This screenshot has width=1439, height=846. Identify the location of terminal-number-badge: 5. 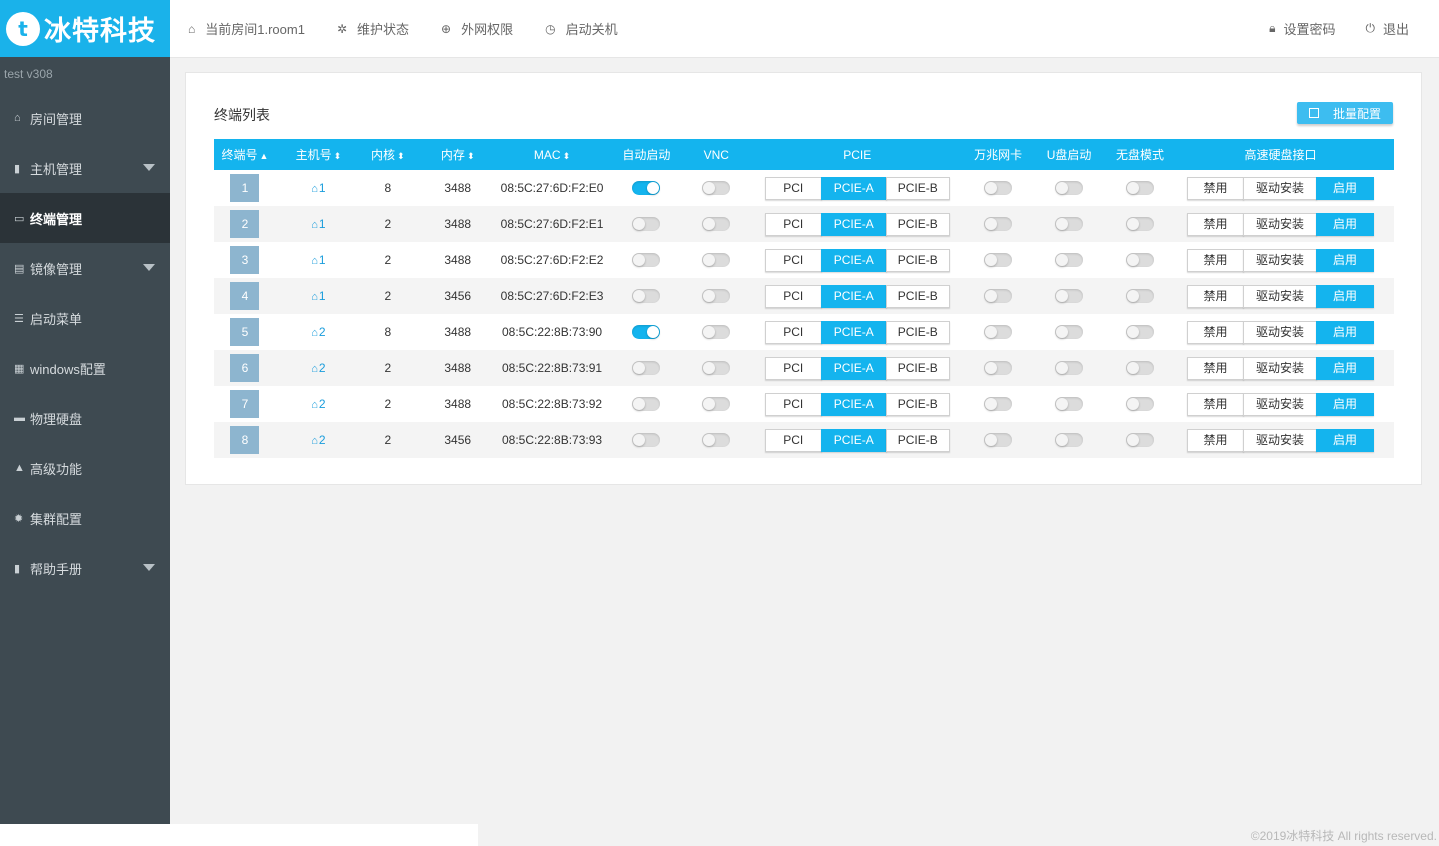
(245, 332).